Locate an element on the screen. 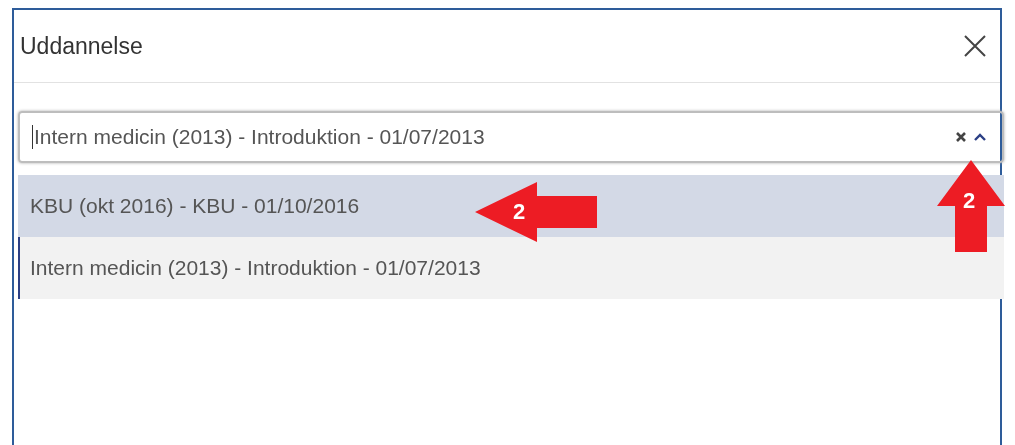 The width and height of the screenshot is (1015, 445). dialog-title: Uddannelse is located at coordinates (81, 46).